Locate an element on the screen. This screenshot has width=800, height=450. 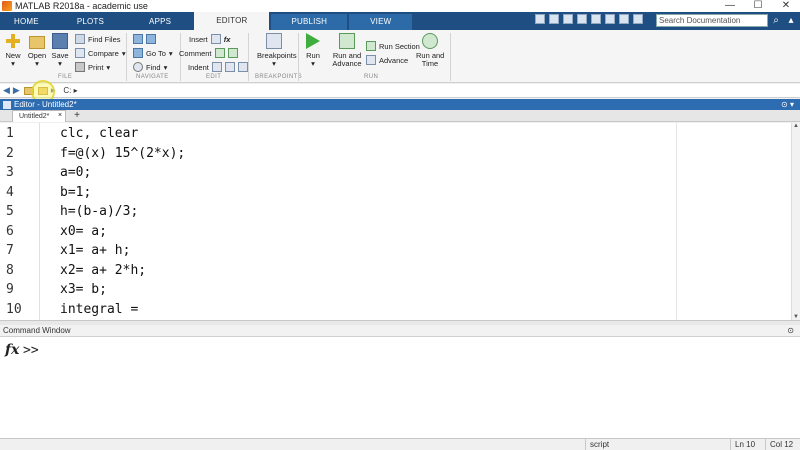
line-number: 8 is located at coordinates (10, 270).